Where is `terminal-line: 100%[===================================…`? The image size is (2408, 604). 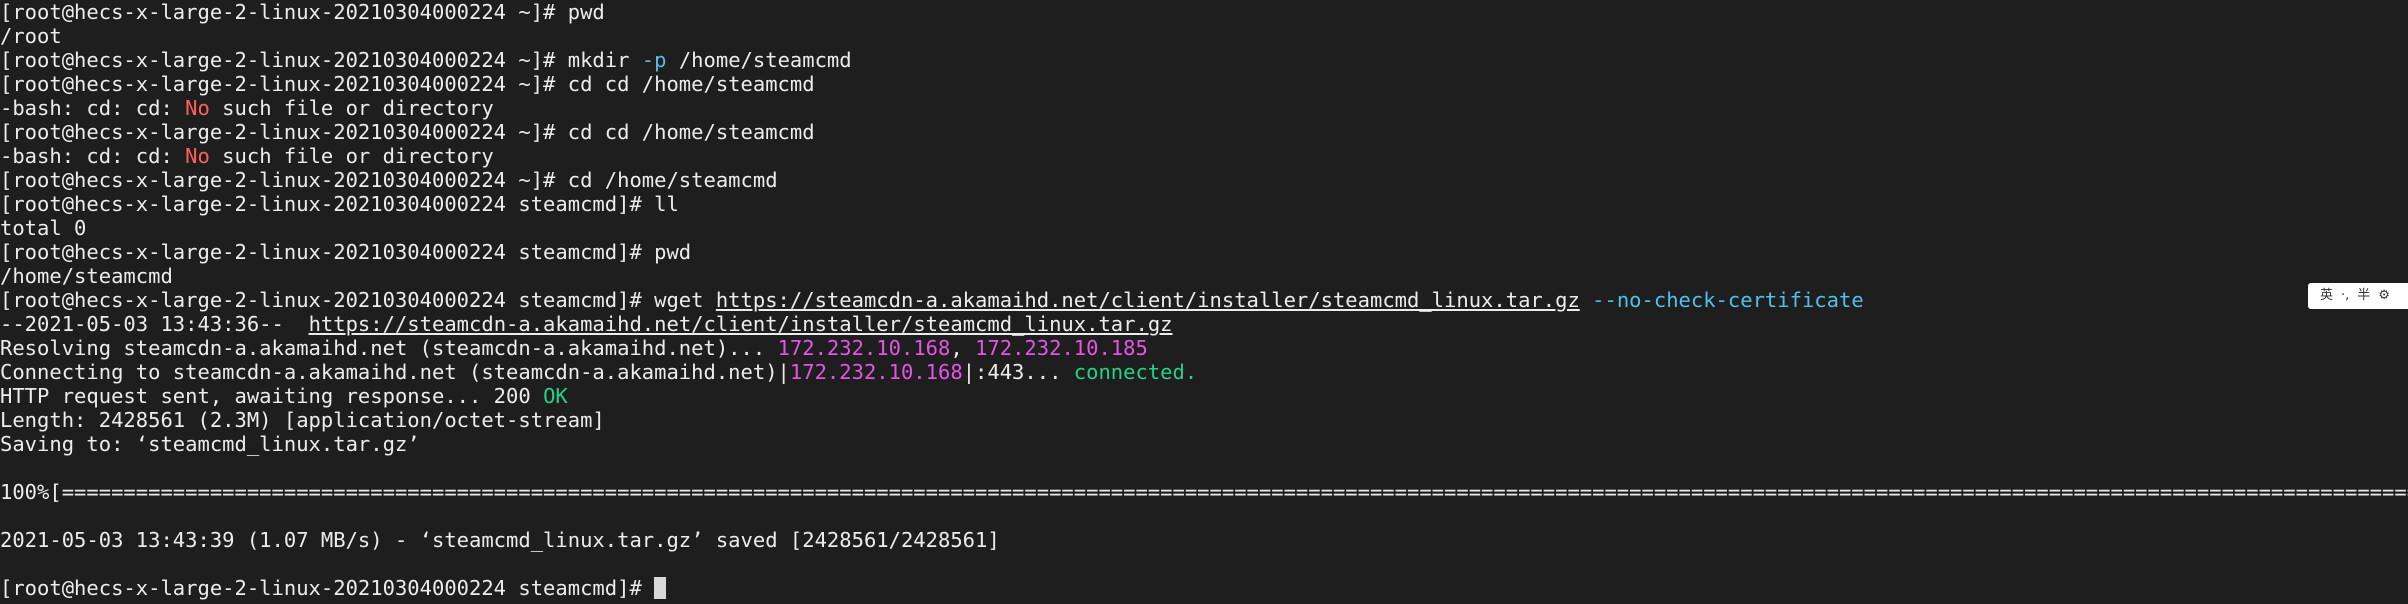 terminal-line: 100%[===================================… is located at coordinates (1204, 492).